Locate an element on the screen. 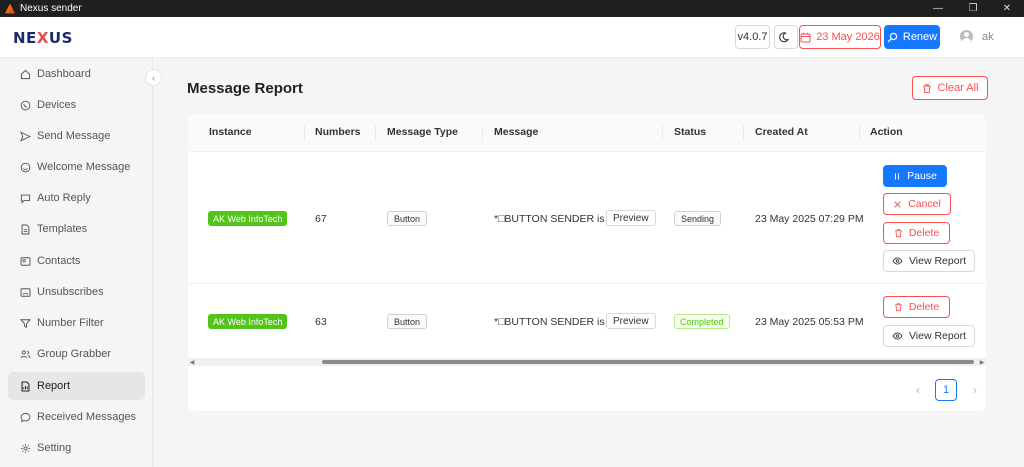 The width and height of the screenshot is (1024, 467). search-icon is located at coordinates (892, 37).